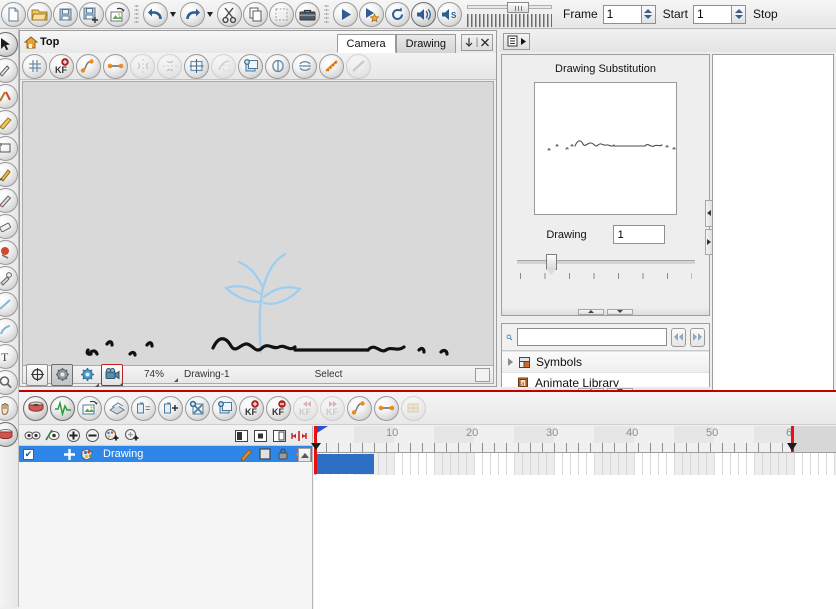 This screenshot has height=609, width=836. I want to click on ds-slider-thumb, so click(551, 264).